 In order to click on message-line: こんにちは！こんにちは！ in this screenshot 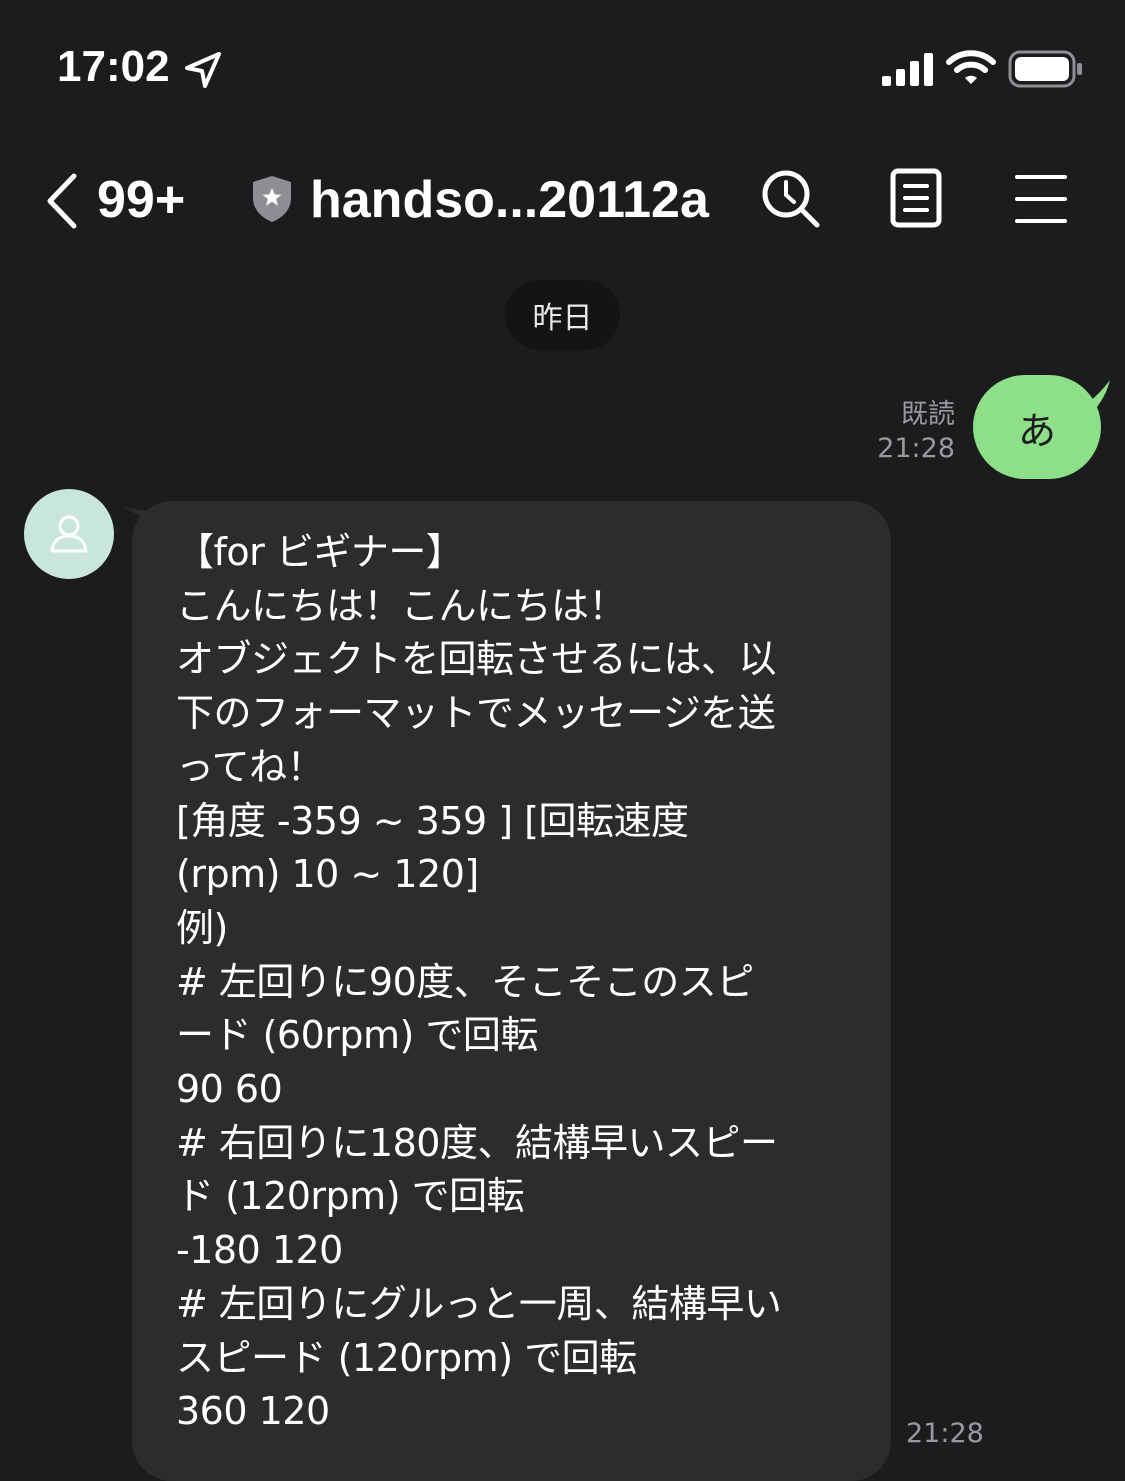, I will do `click(401, 605)`.